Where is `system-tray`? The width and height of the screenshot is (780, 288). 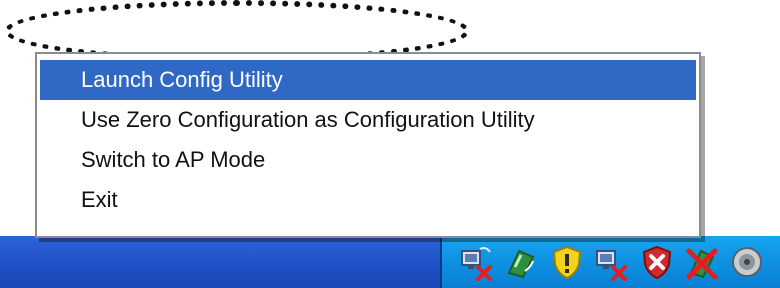
system-tray is located at coordinates (610, 262).